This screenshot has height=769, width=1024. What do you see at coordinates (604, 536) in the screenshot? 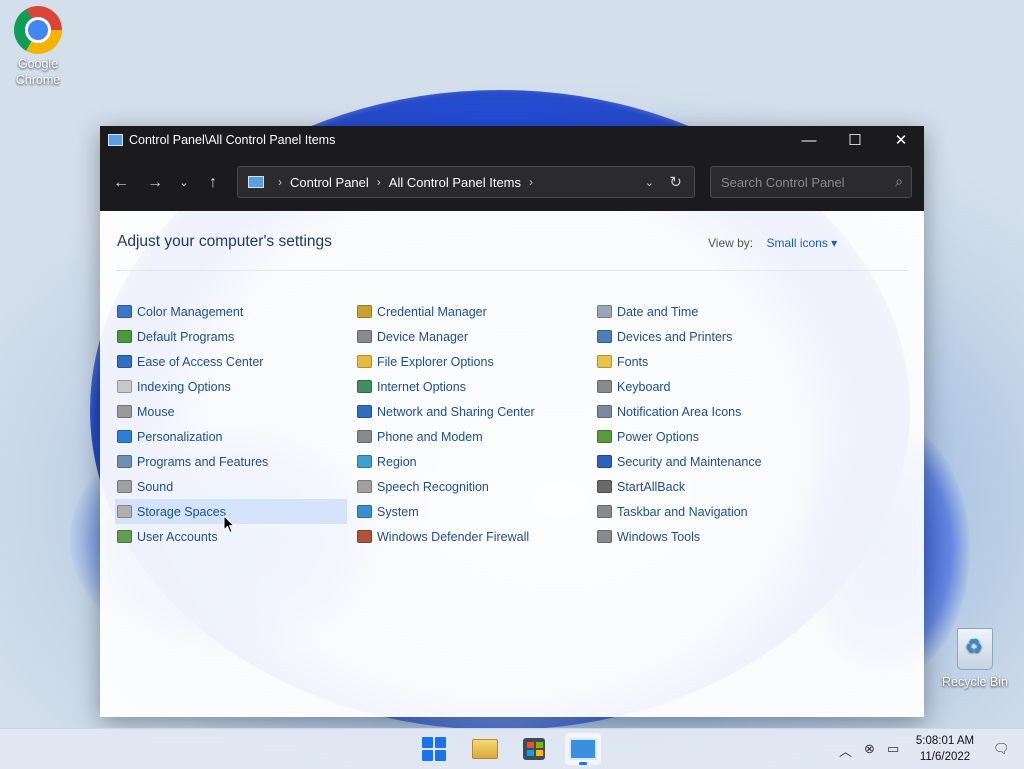
I see `windows-tools-icon` at bounding box center [604, 536].